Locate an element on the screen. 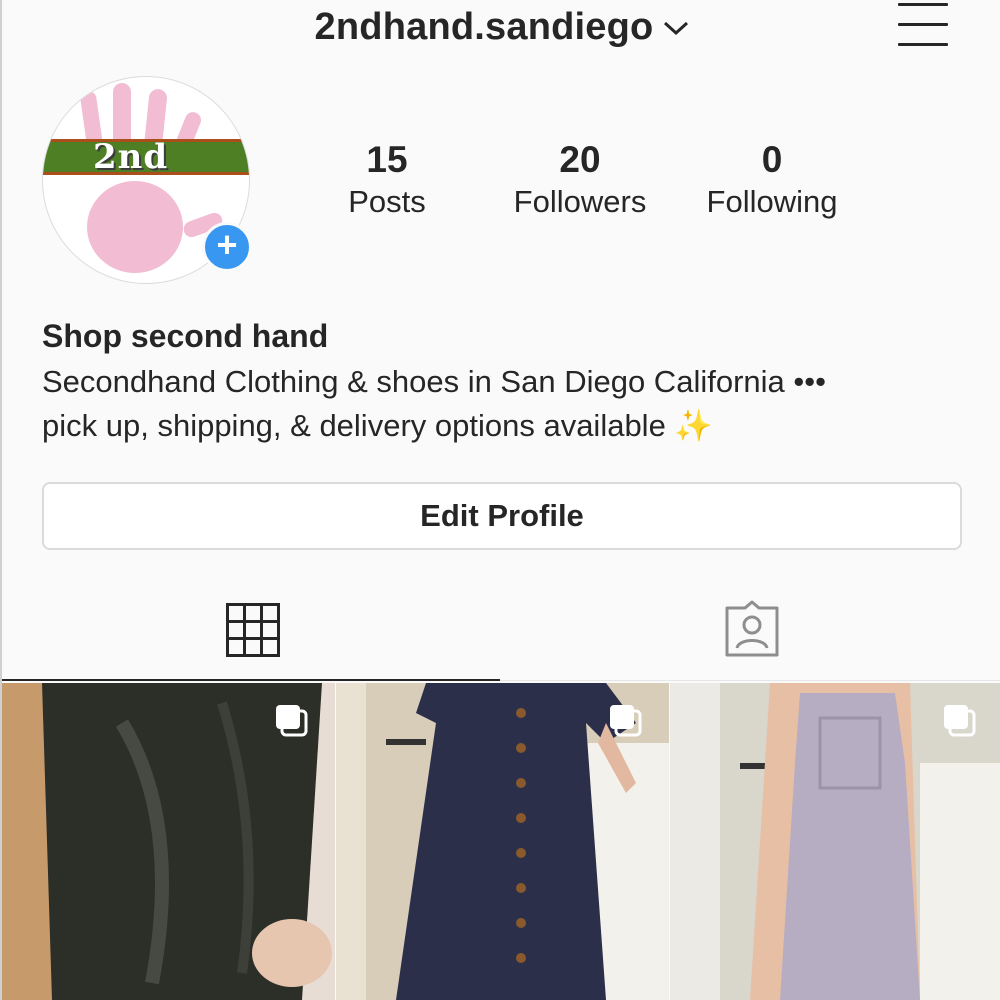 Image resolution: width=1000 pixels, height=1000 pixels. following-label: Following is located at coordinates (772, 201).